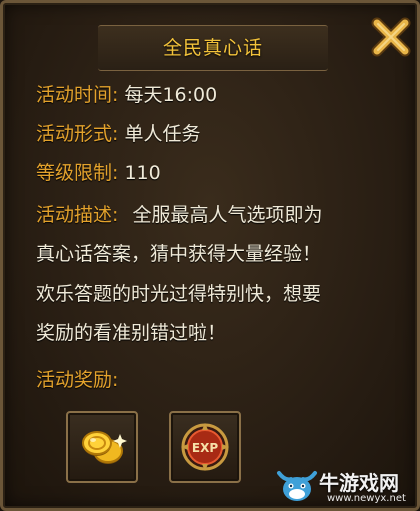 The image size is (420, 511). I want to click on event-desc-line-3: 欢乐答题的时光过得特别快，想要, so click(179, 294).